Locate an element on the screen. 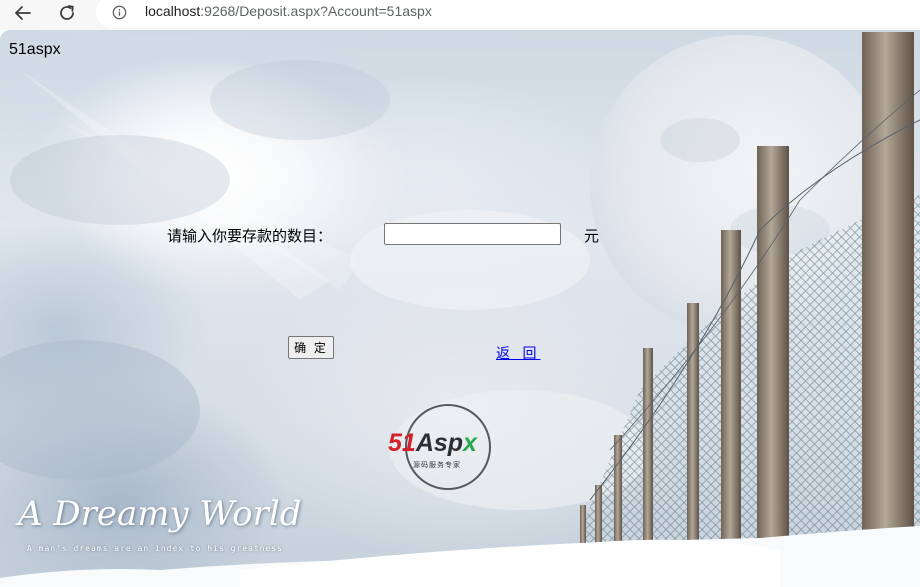  back-arrow-icon is located at coordinates (23, 13).